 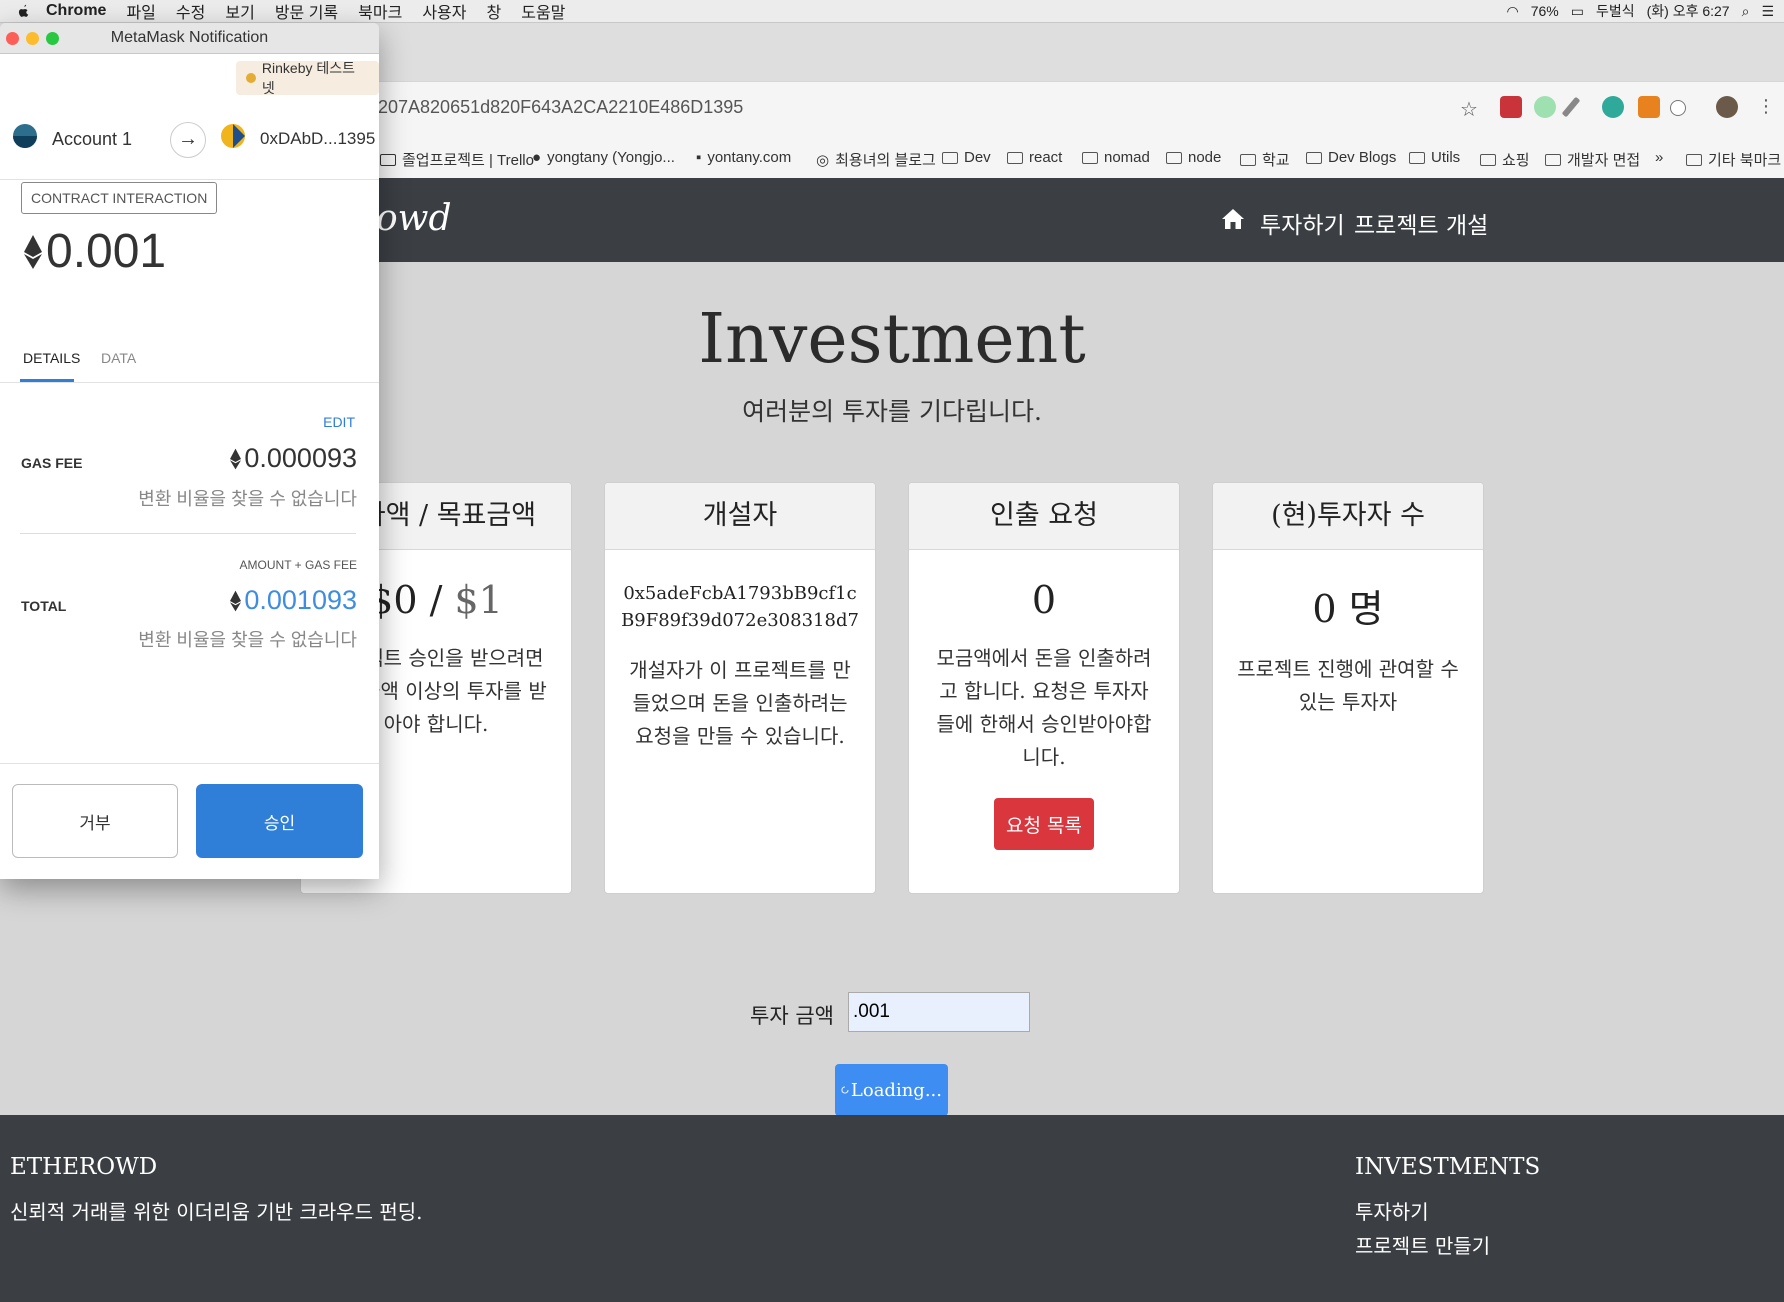 I want to click on chrome-menu-icon: ⋮, so click(x=1766, y=106).